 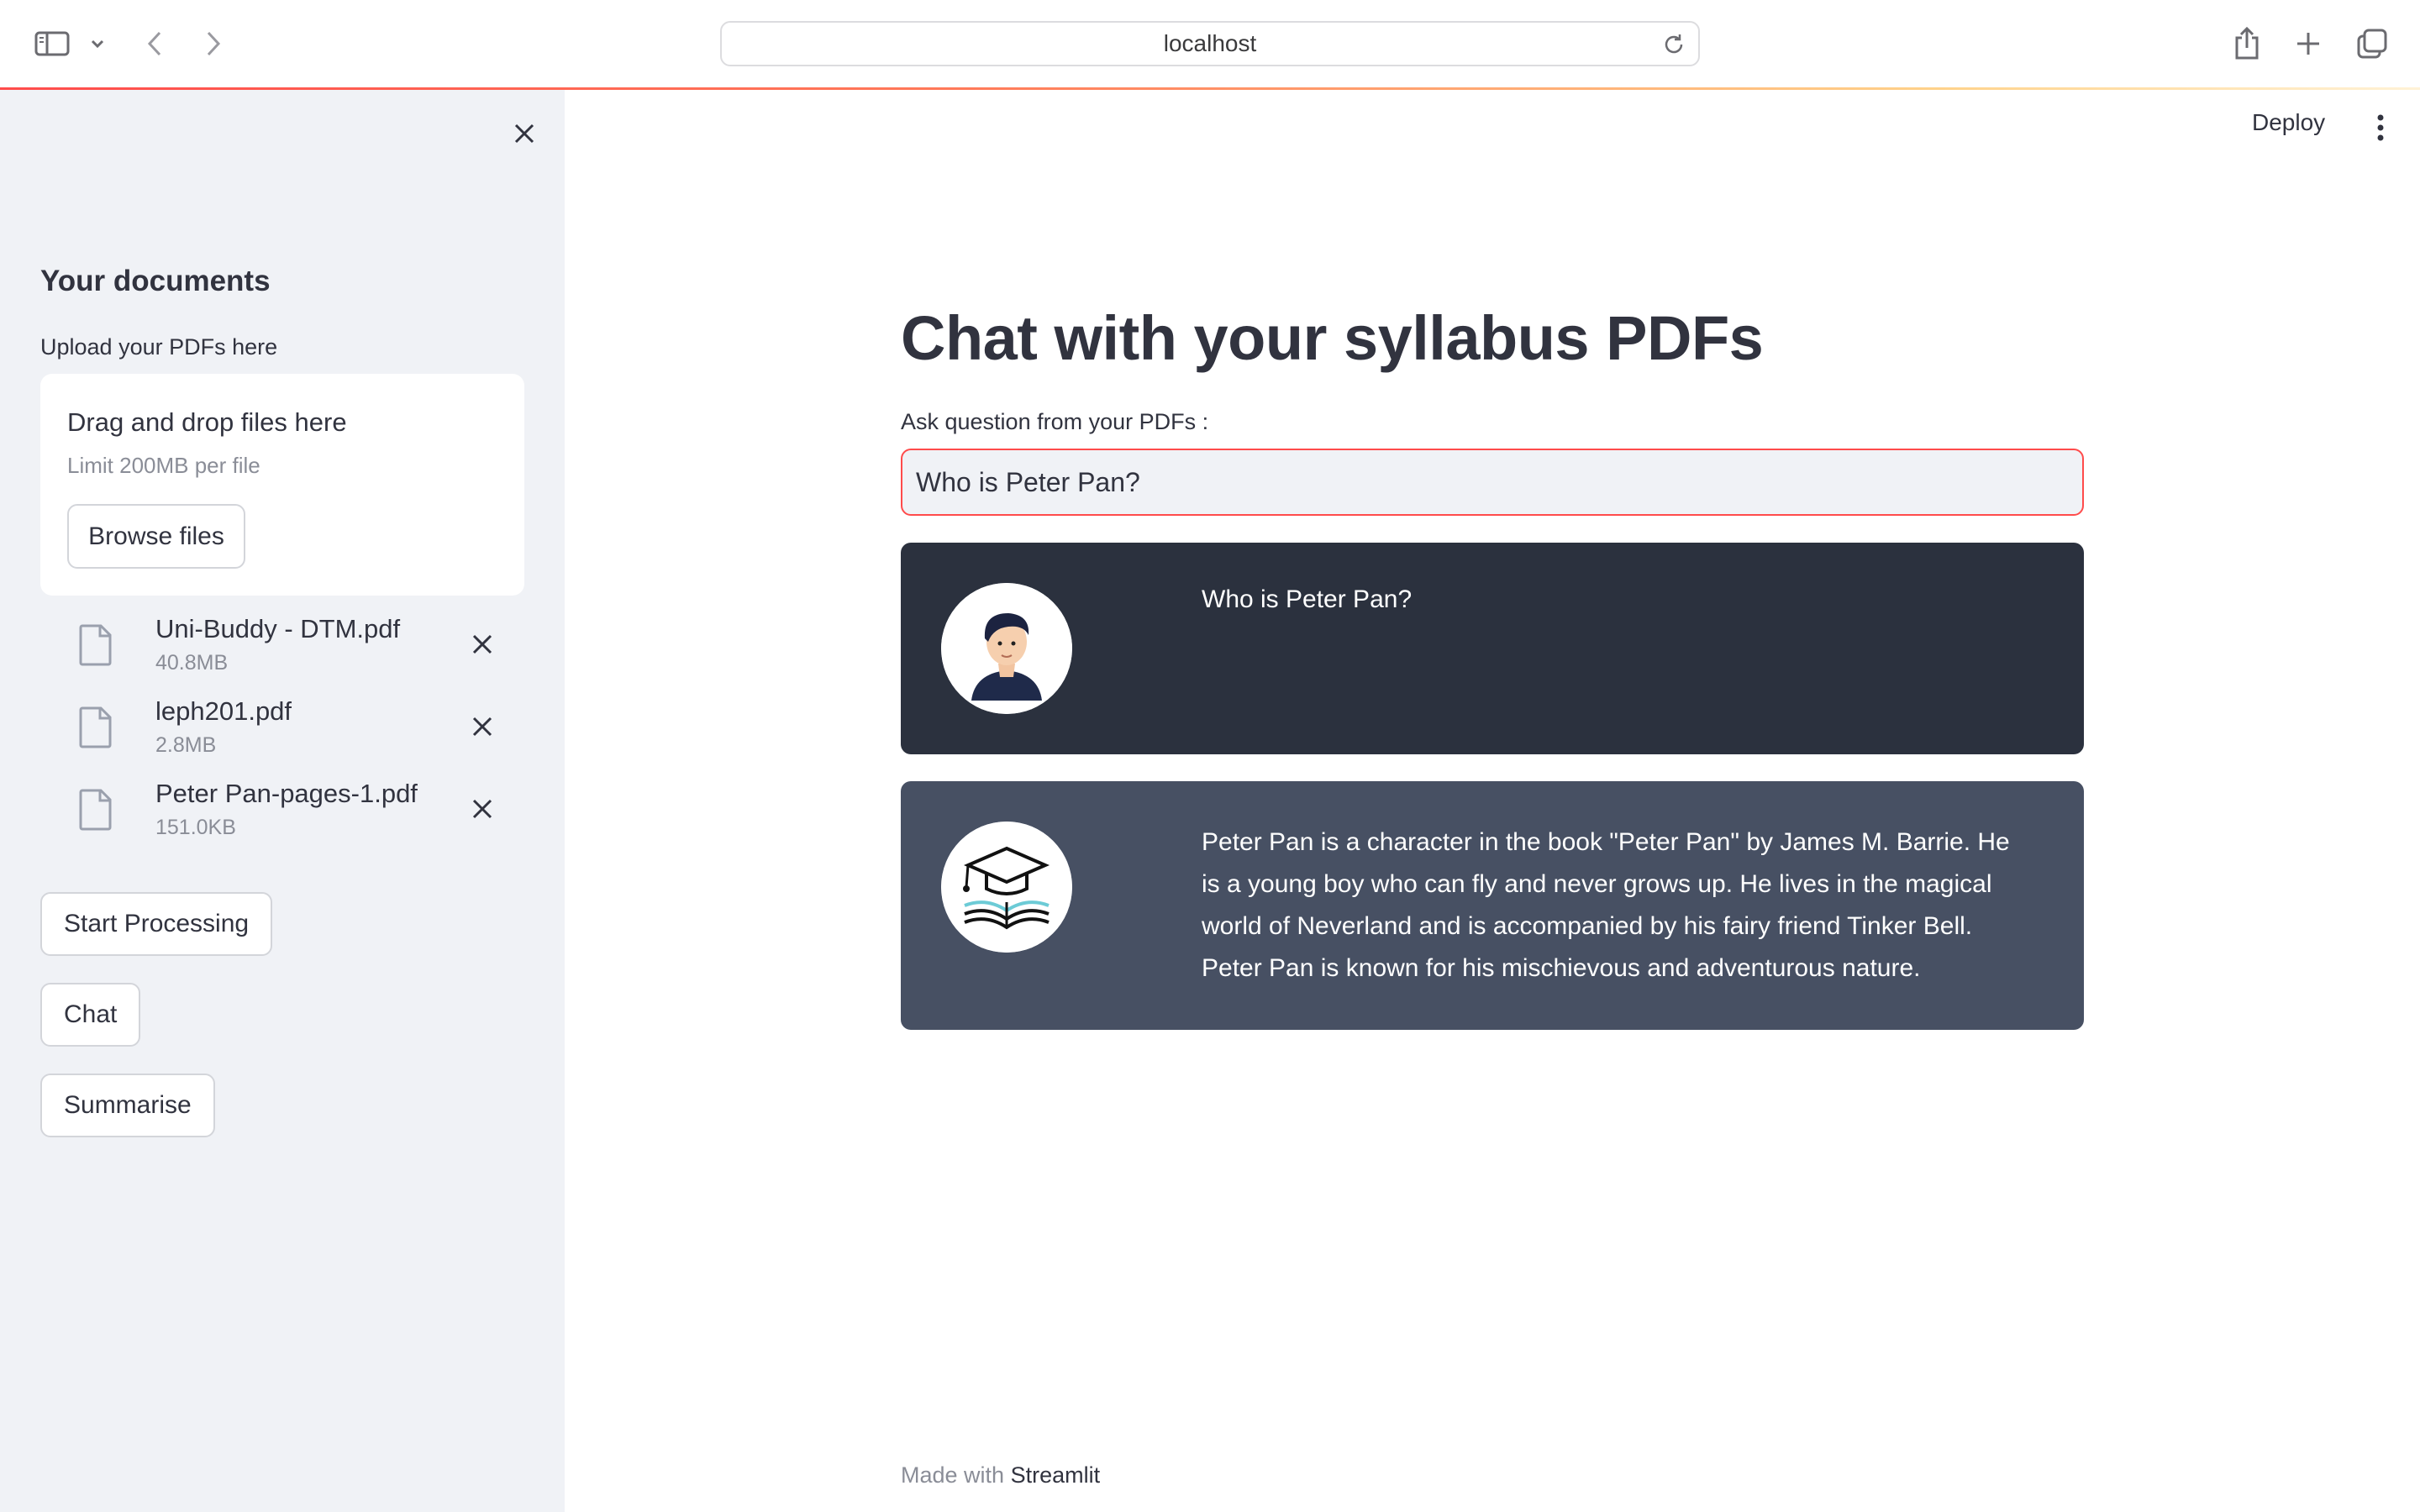 I want to click on file-size: 151.0KB, so click(x=195, y=827).